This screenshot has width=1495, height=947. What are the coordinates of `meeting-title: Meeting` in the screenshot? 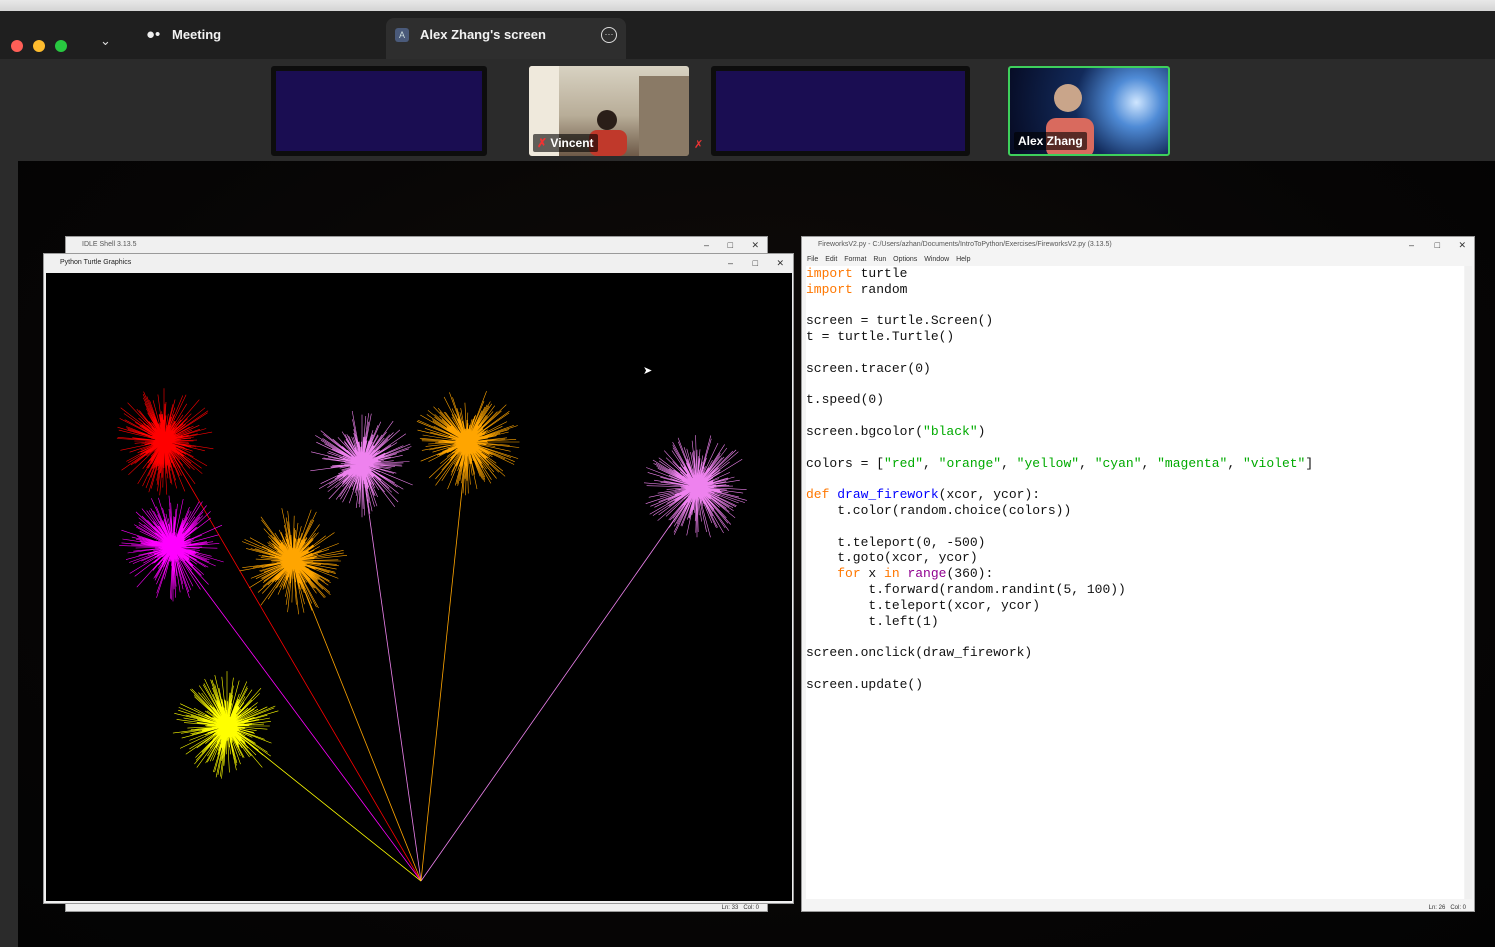 It's located at (197, 34).